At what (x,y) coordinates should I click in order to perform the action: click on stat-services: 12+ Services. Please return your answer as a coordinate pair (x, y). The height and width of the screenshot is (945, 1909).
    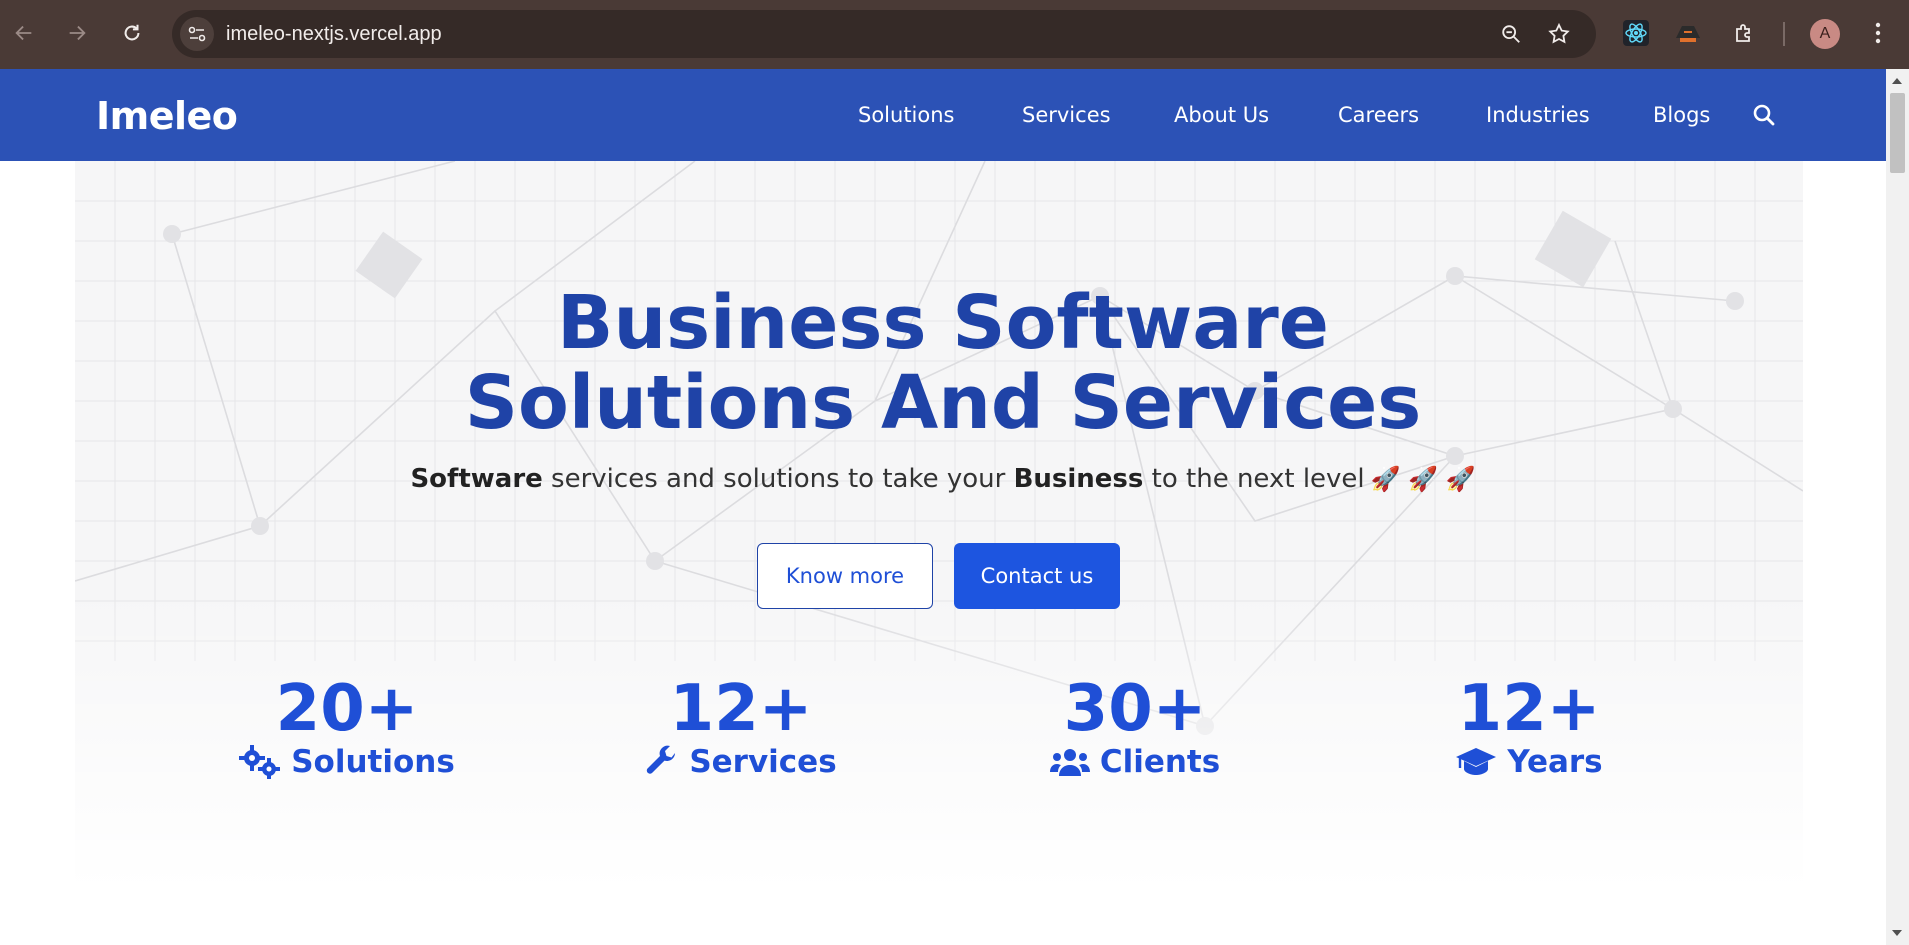
    Looking at the image, I should click on (741, 727).